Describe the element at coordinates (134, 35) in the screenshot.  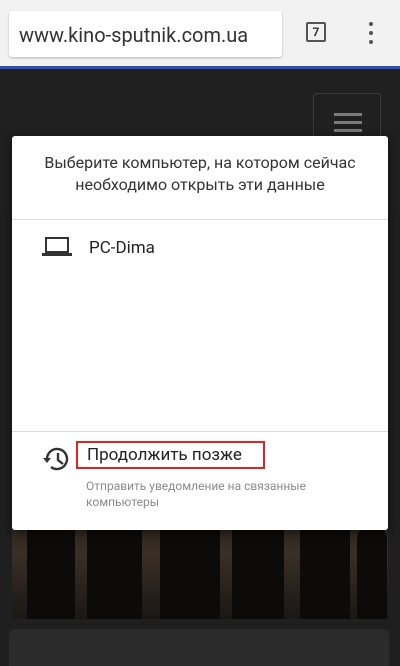
I see `url-text: www.kino-sputnik.com.ua` at that location.